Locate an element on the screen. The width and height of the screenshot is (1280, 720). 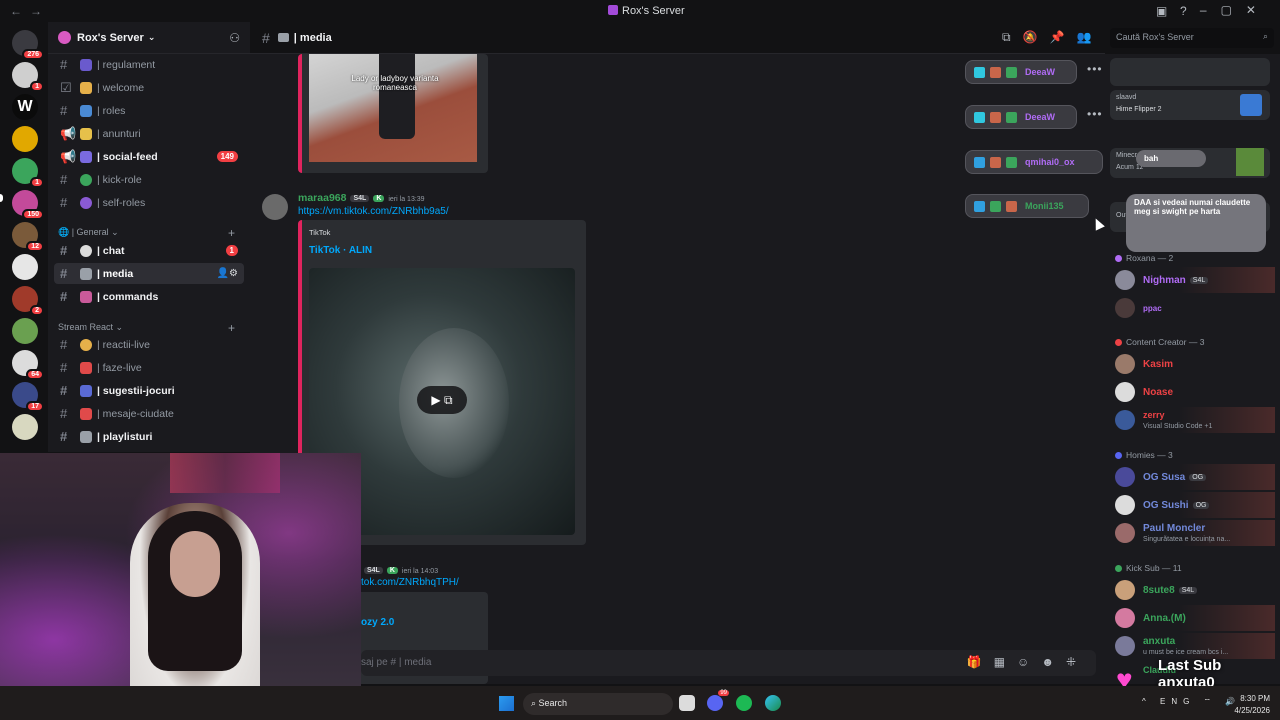
edge-icon is located at coordinates (773, 703).